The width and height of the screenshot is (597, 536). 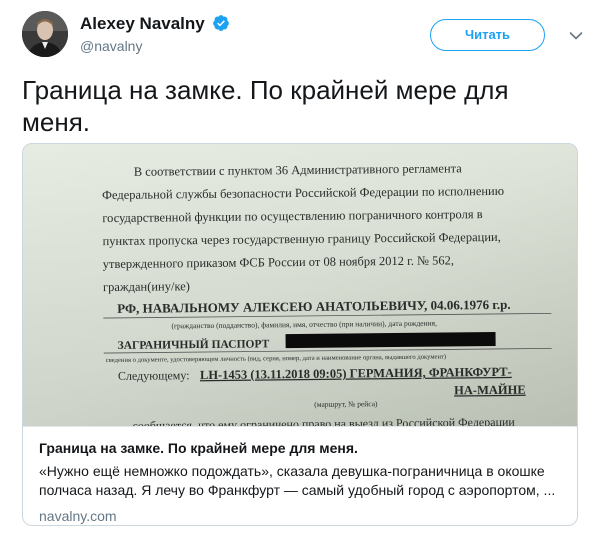 What do you see at coordinates (45, 34) in the screenshot?
I see `avatar` at bounding box center [45, 34].